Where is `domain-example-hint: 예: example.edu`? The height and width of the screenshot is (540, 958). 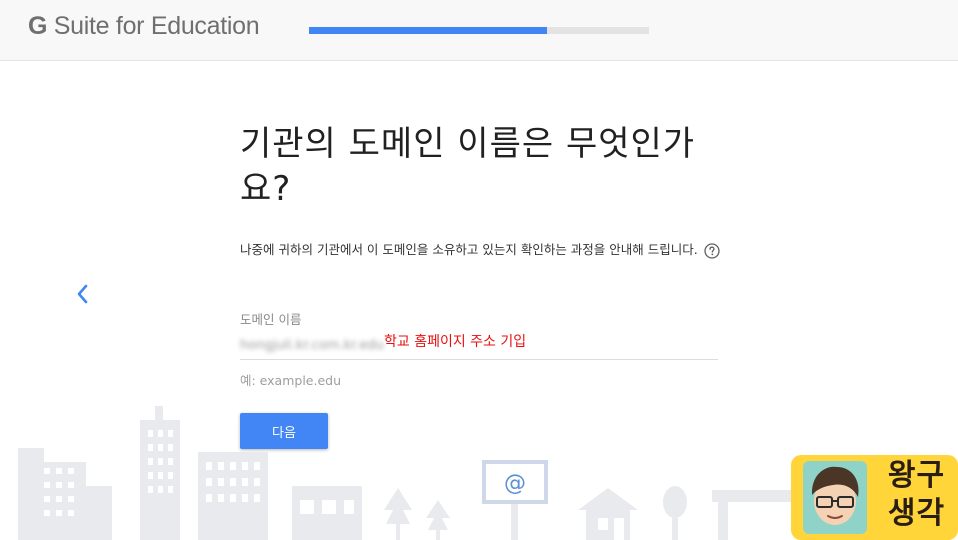 domain-example-hint: 예: example.edu is located at coordinates (291, 380).